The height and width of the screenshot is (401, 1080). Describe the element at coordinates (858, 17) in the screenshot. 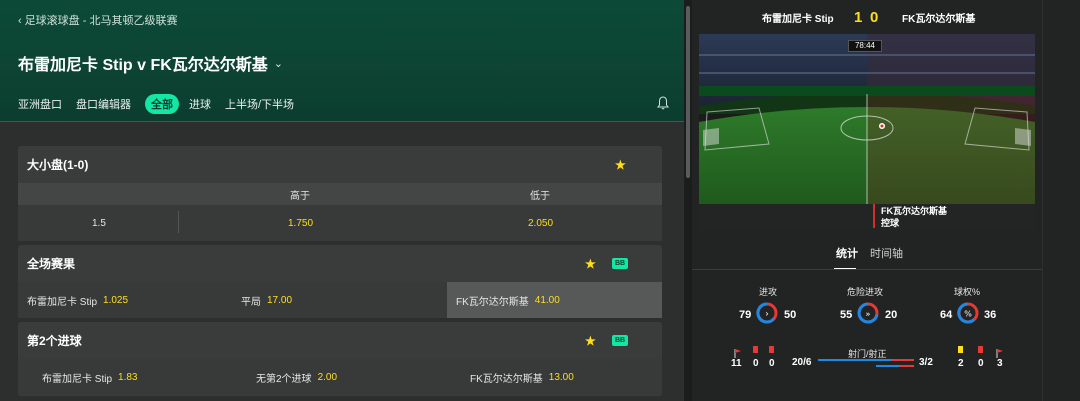

I see `home-score: 1` at that location.